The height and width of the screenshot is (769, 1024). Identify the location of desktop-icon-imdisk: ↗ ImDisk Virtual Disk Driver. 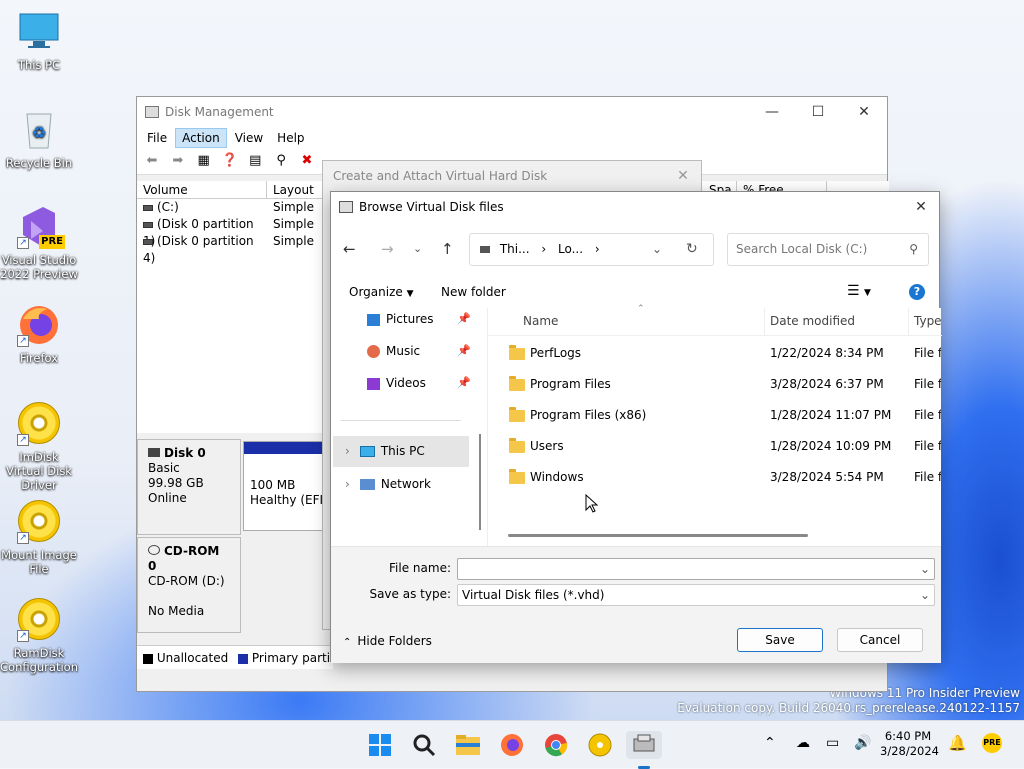
(39, 447).